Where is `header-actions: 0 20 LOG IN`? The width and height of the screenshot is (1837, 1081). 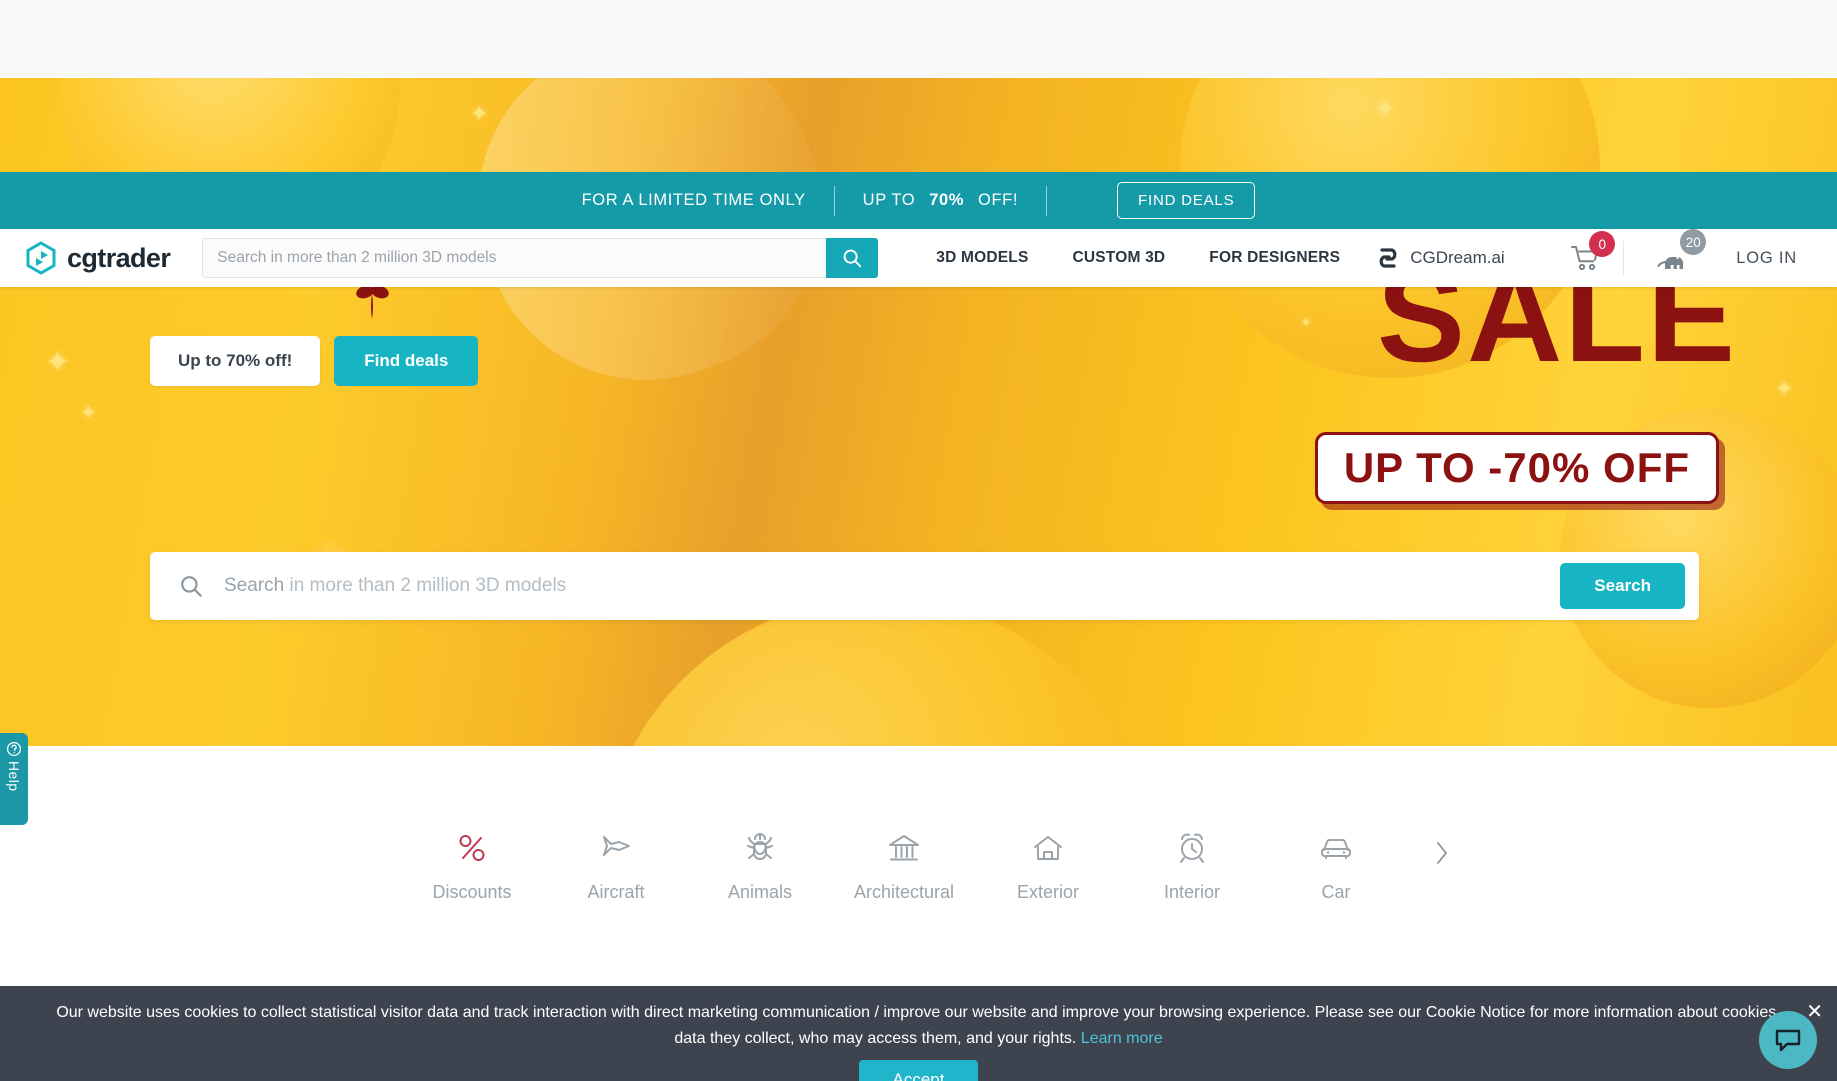
header-actions: 0 20 LOG IN is located at coordinates (1684, 252).